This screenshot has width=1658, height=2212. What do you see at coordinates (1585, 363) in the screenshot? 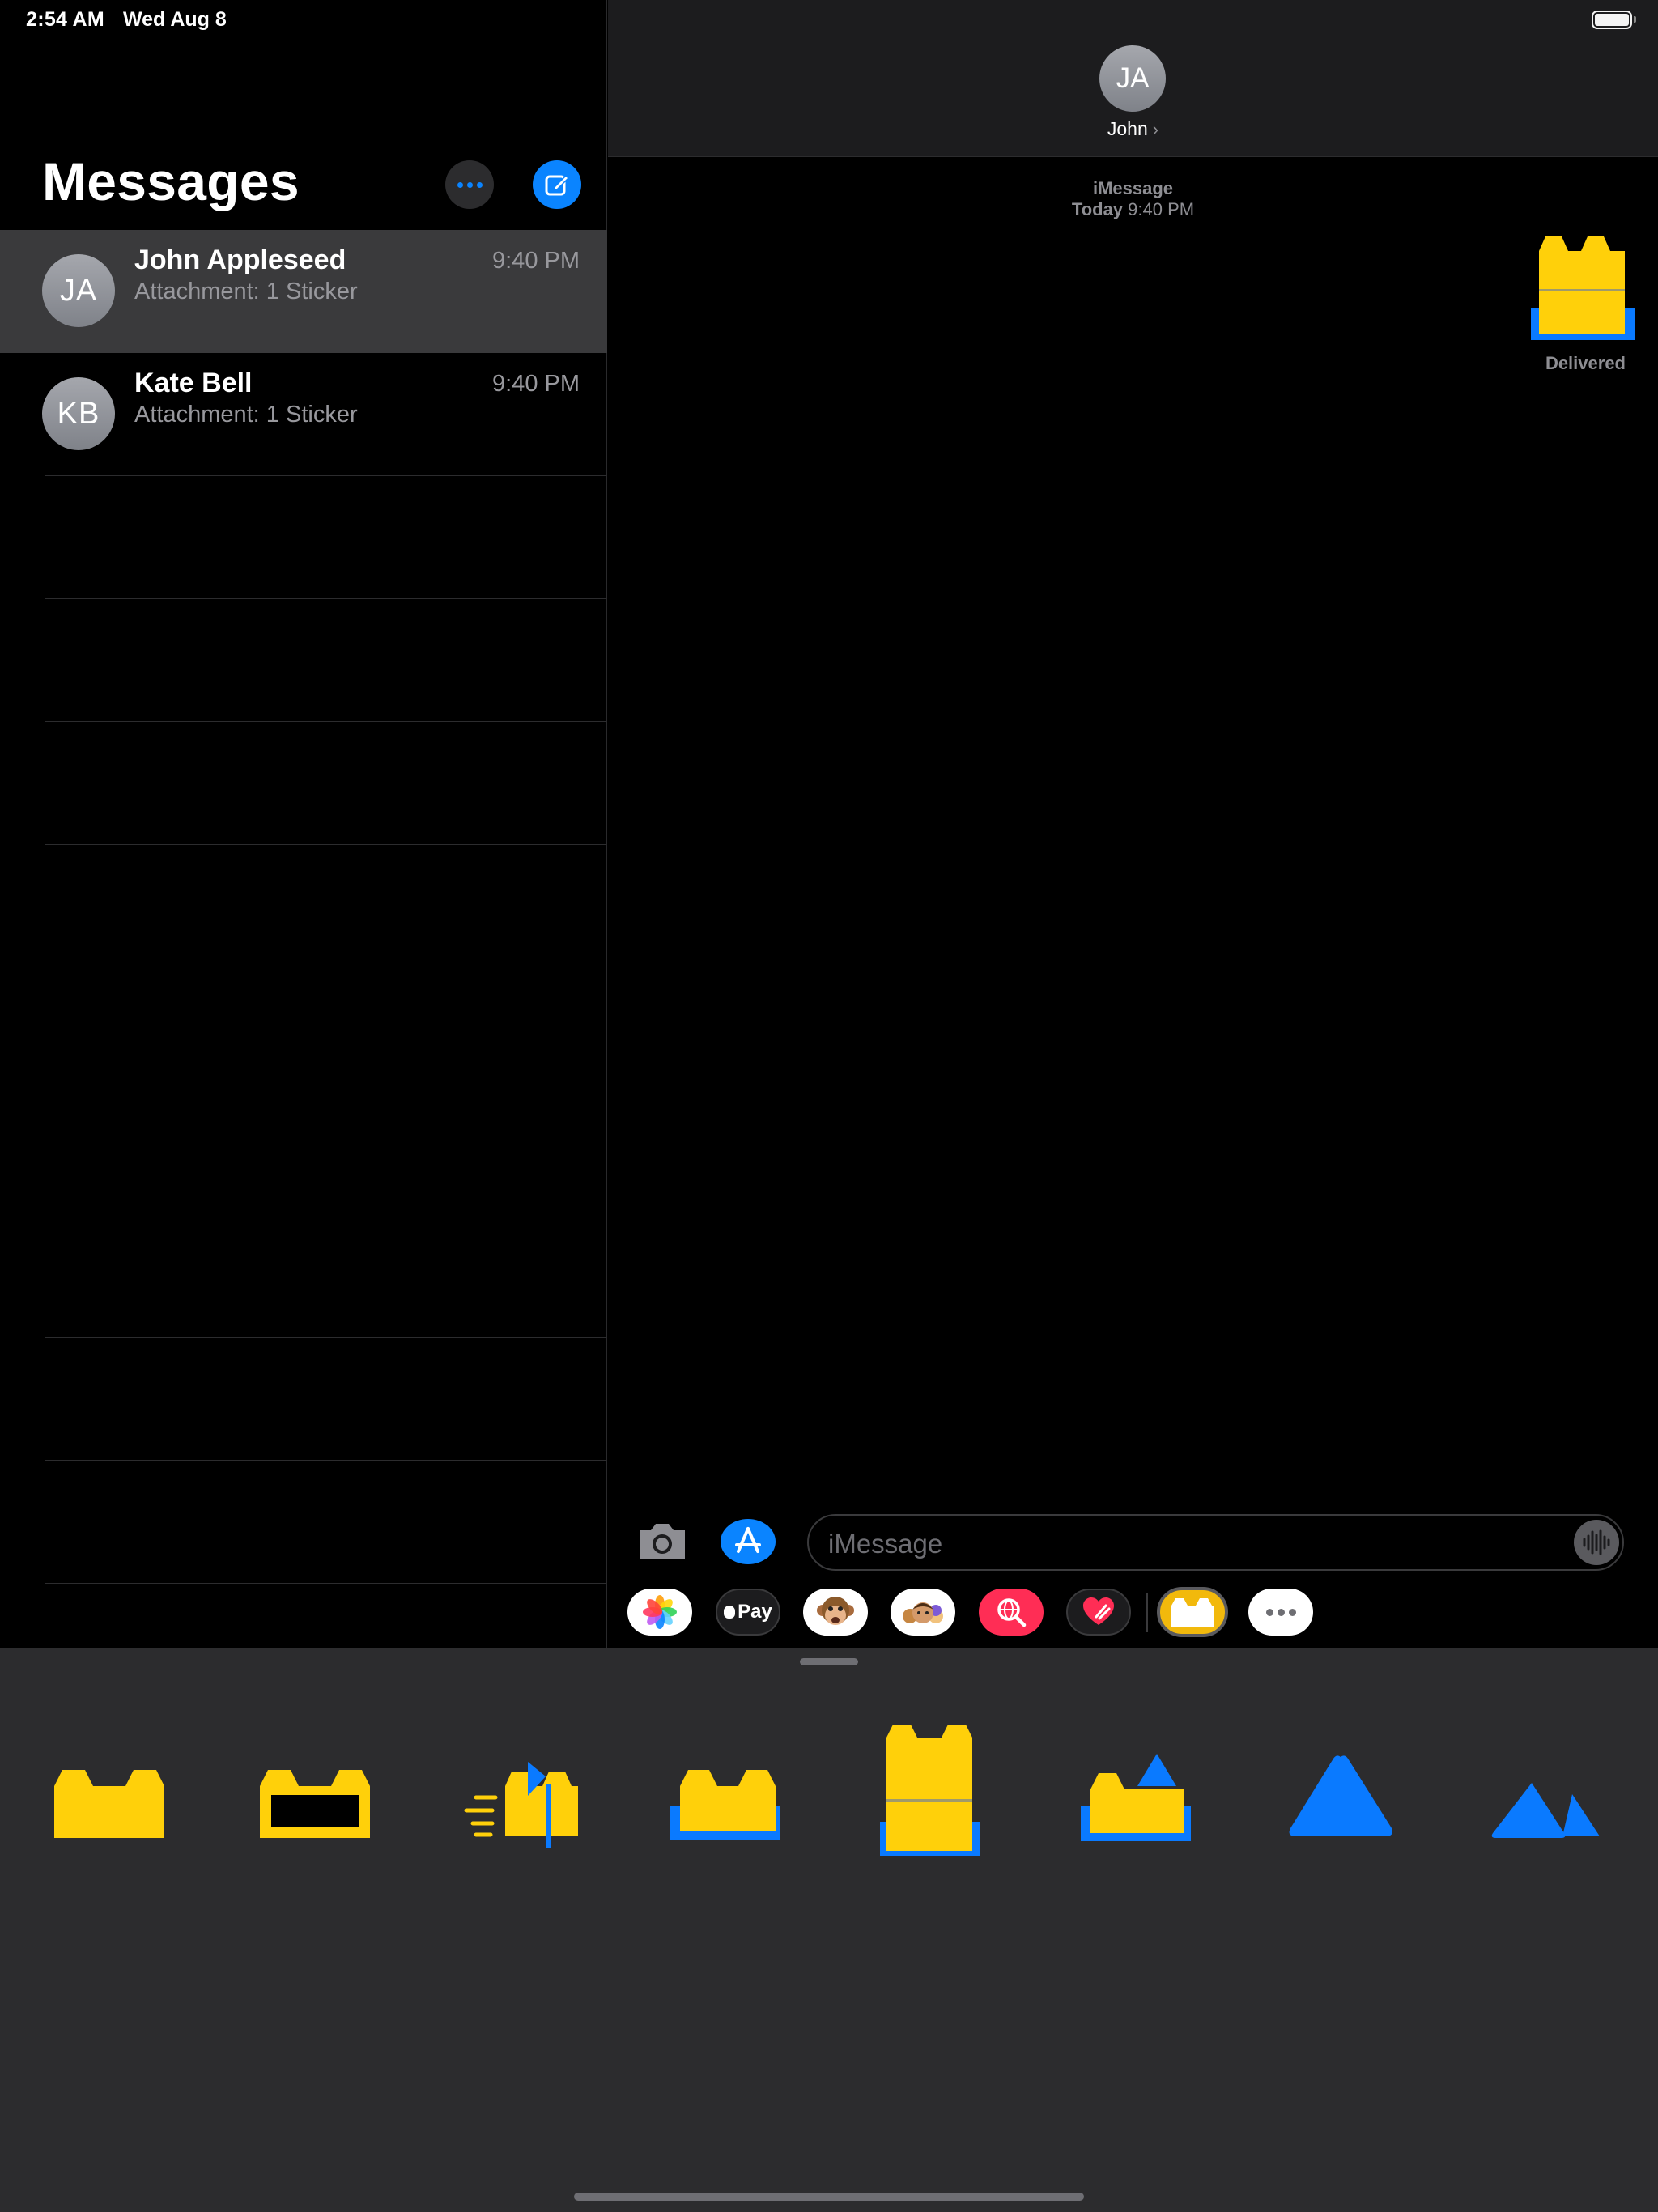
I see `delivery-status: Delivered` at bounding box center [1585, 363].